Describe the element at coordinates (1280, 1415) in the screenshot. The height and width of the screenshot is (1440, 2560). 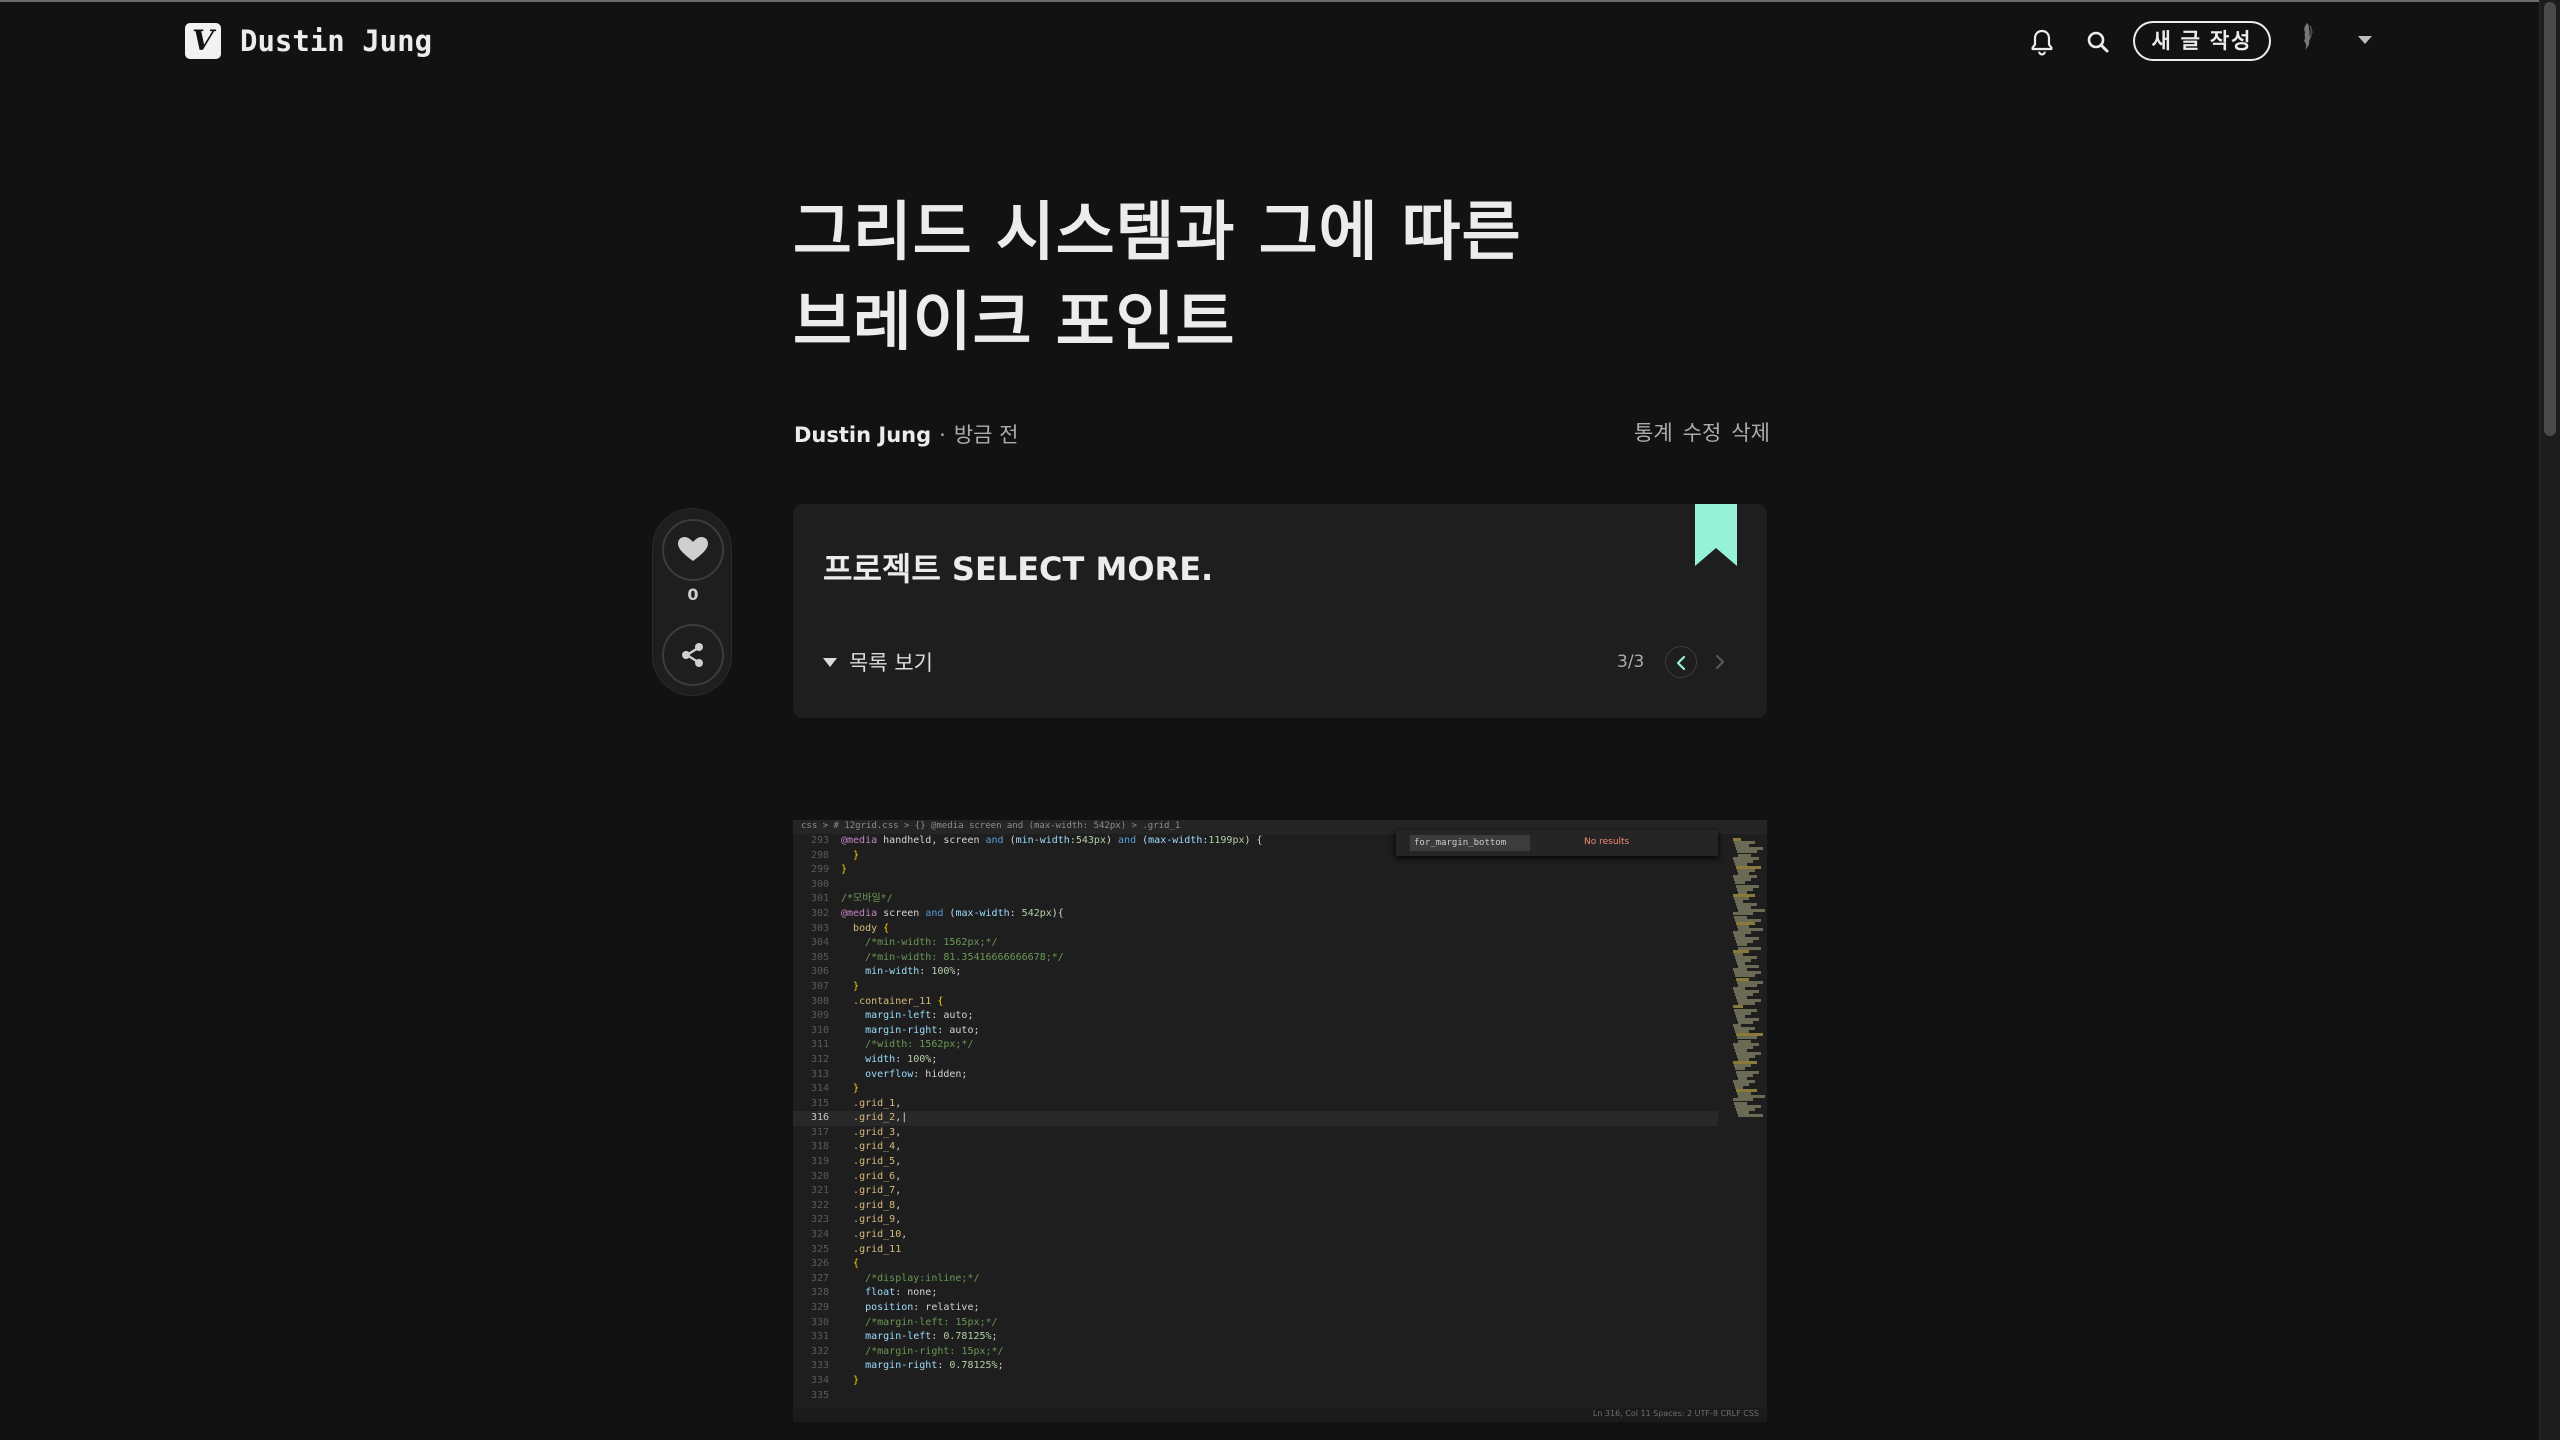
I see `editor-status-bar: Ln 316, Col 11 Spaces: 2 UTF-8 CRLF CSS` at that location.